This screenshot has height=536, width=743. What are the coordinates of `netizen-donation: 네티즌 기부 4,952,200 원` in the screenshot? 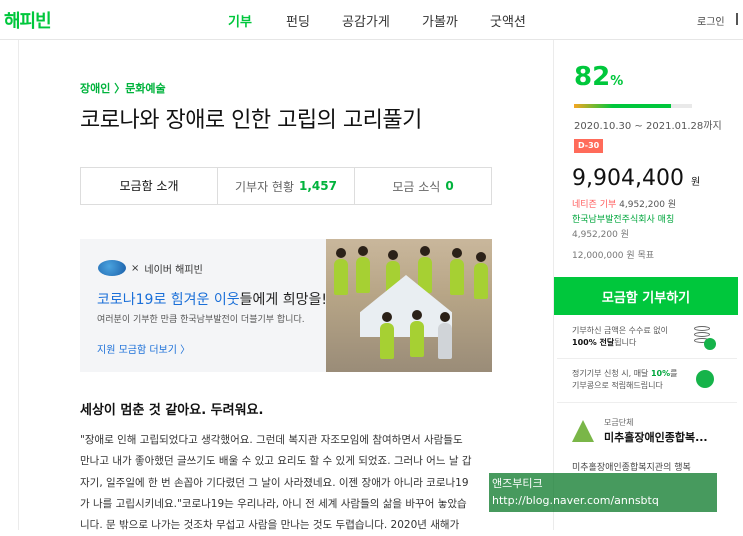 It's located at (624, 203).